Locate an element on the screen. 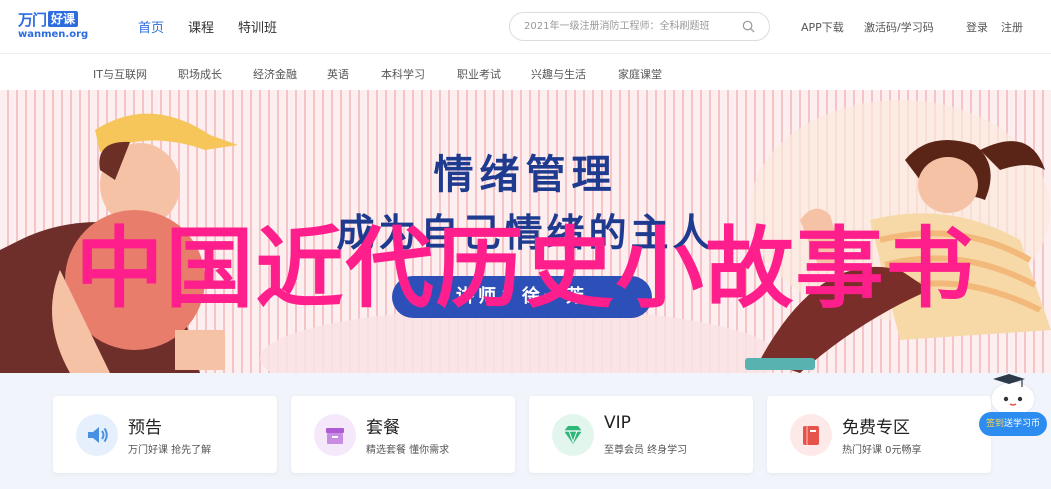 This screenshot has height=489, width=1051. register-link: 注册 is located at coordinates (1012, 27).